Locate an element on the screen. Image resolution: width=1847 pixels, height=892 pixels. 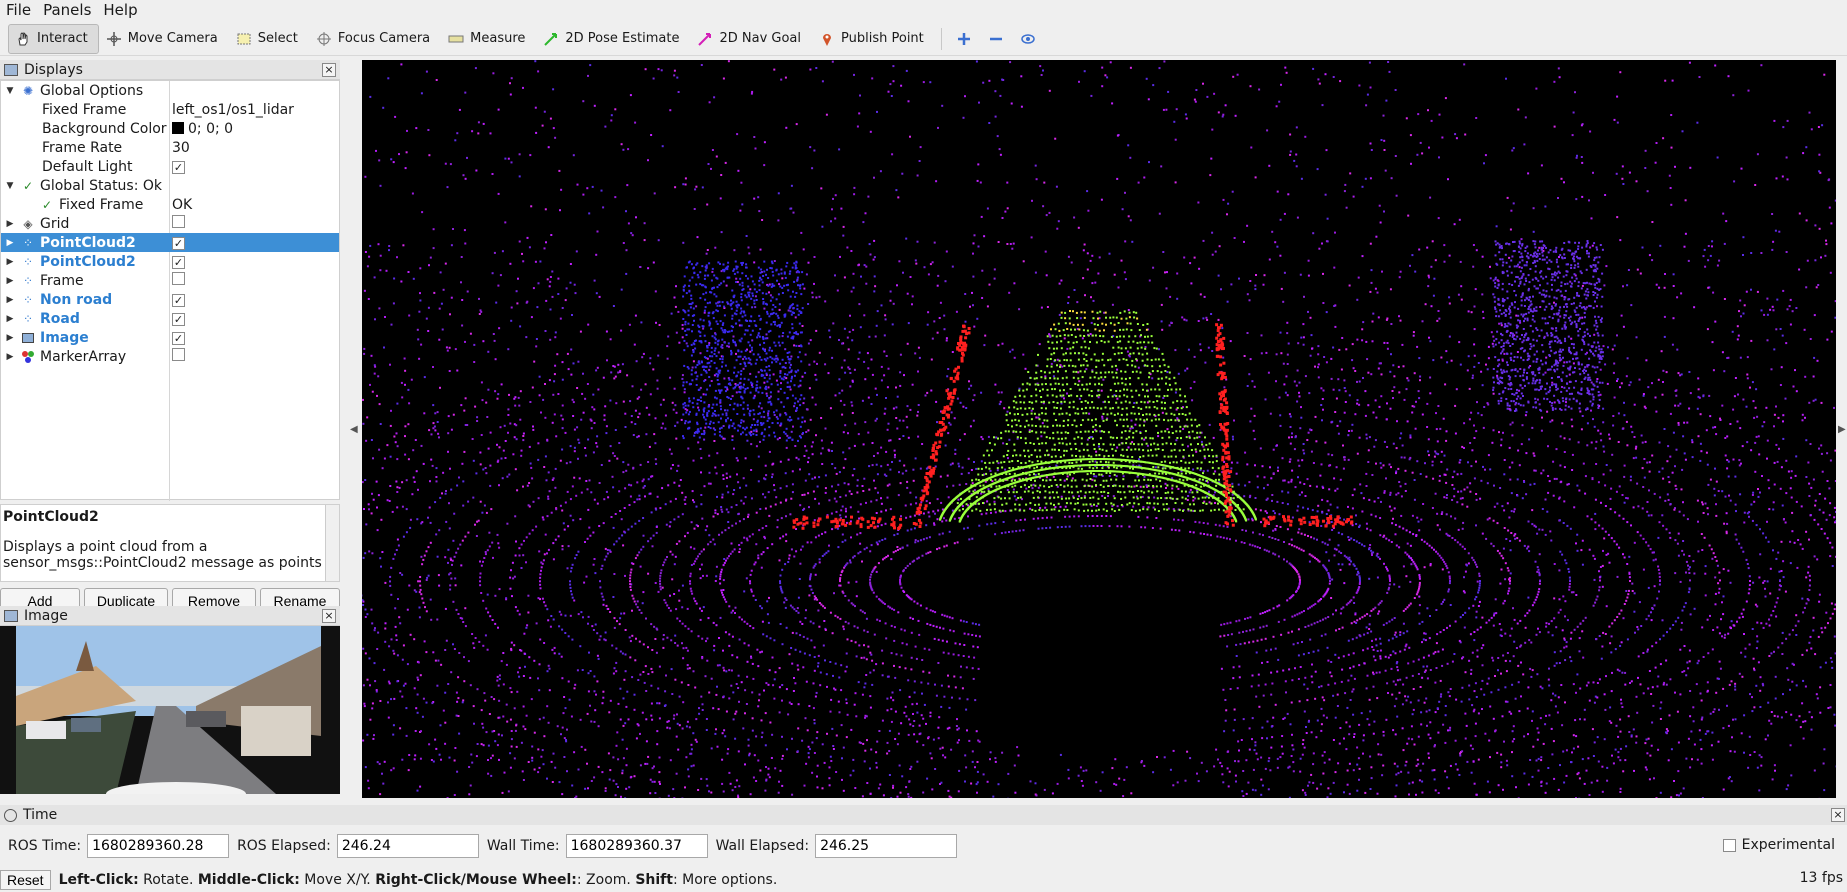
default-light-checkbox: ✓ is located at coordinates (178, 167).